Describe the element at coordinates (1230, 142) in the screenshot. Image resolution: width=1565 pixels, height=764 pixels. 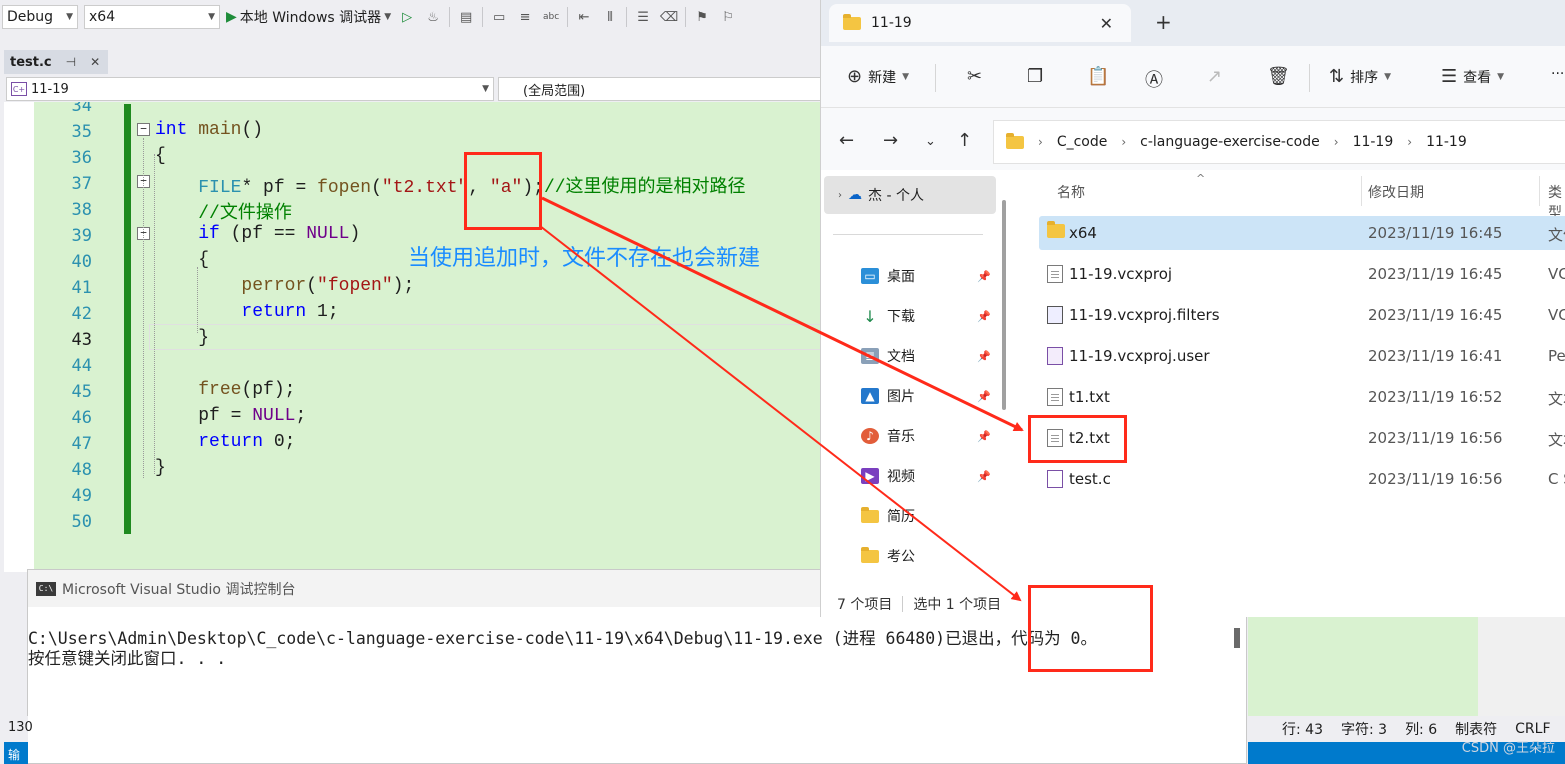
I see `breadcrumb-item: c-language-exercise-code` at that location.